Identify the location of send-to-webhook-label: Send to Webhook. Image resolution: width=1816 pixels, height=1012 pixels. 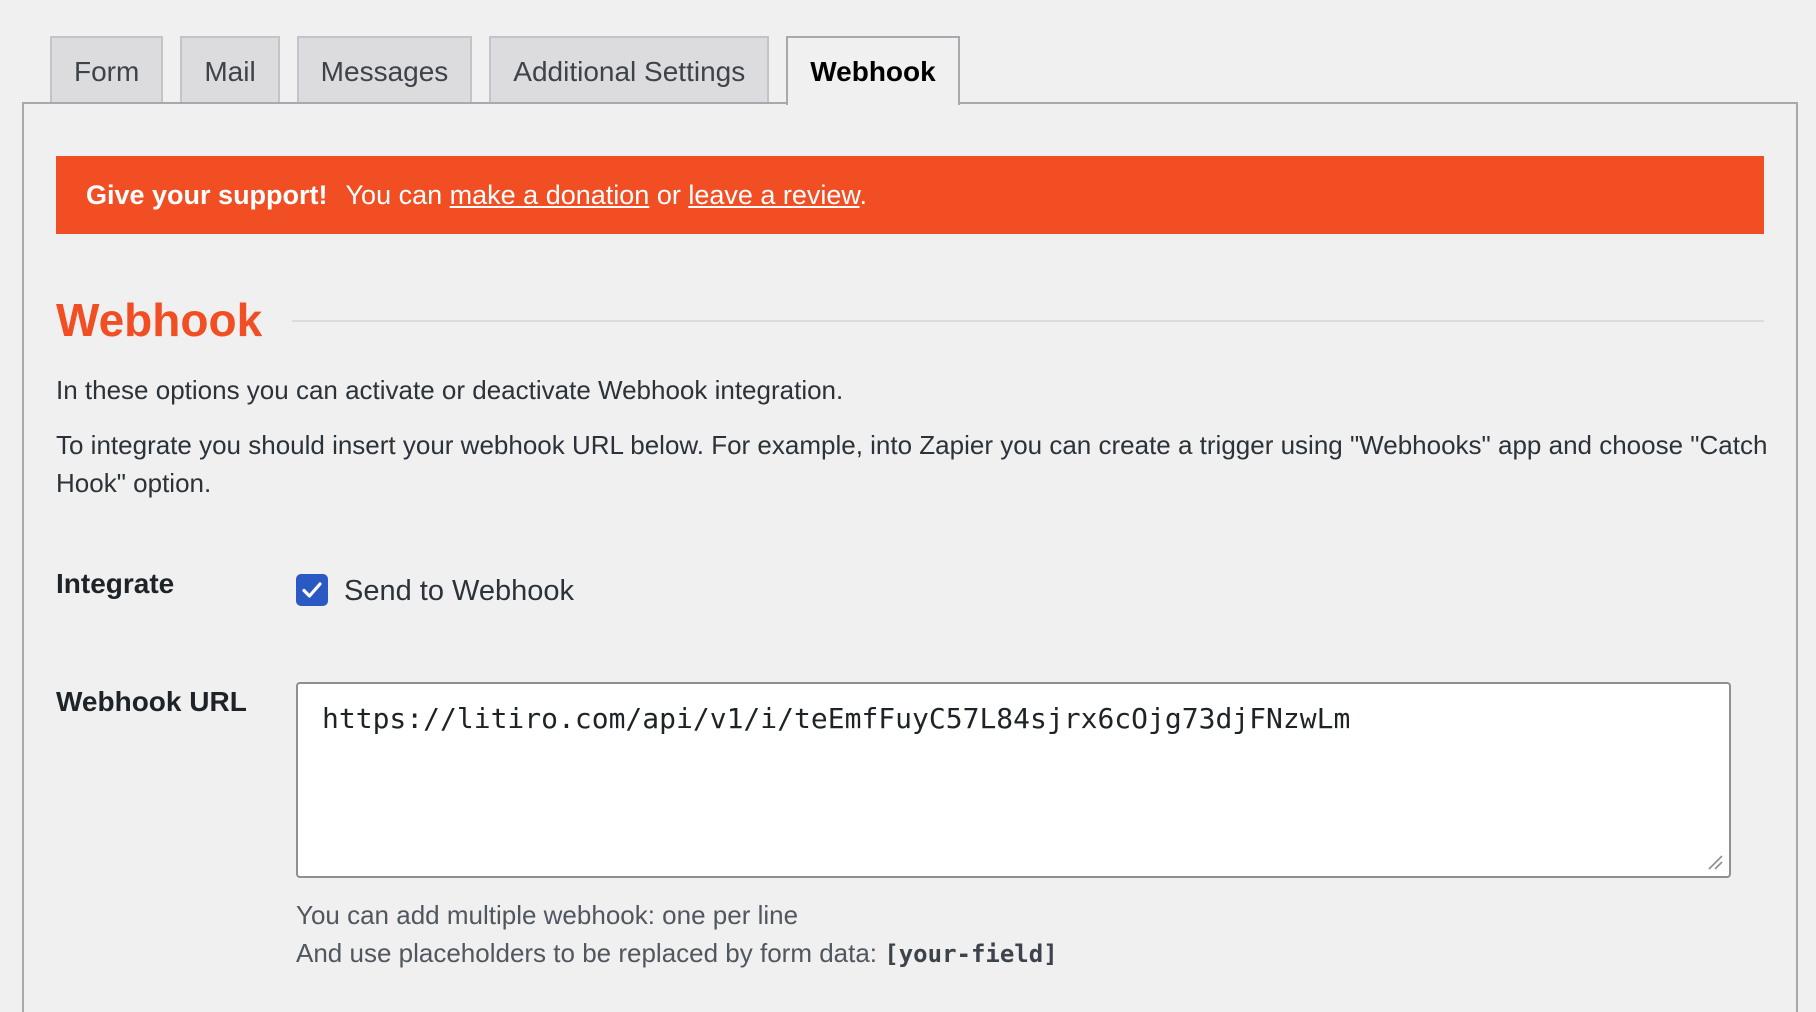
(459, 591).